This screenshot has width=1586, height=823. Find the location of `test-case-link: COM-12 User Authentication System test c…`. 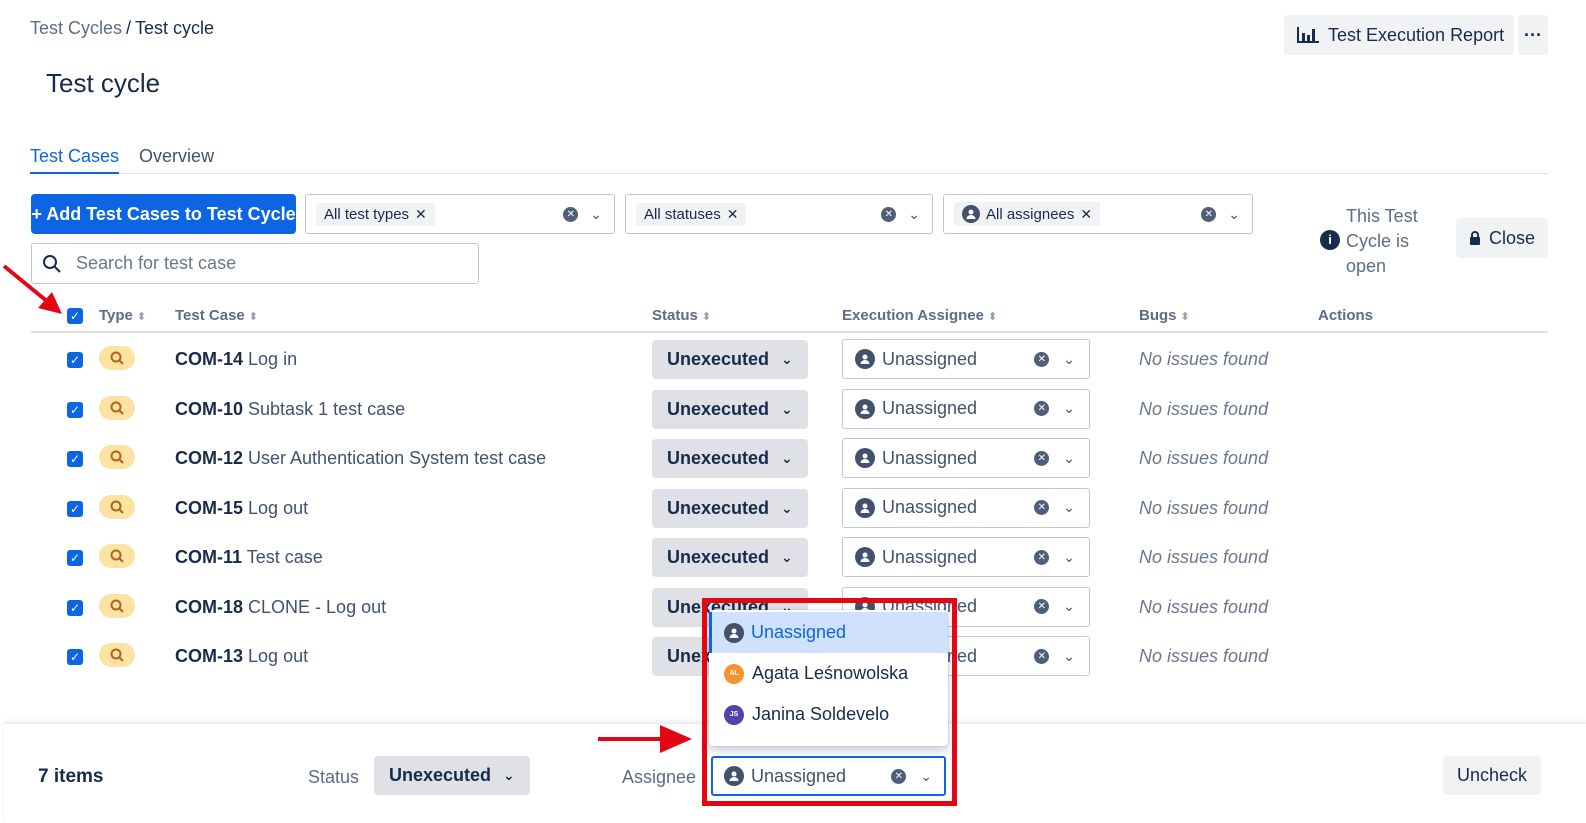

test-case-link: COM-12 User Authentication System test c… is located at coordinates (360, 458).